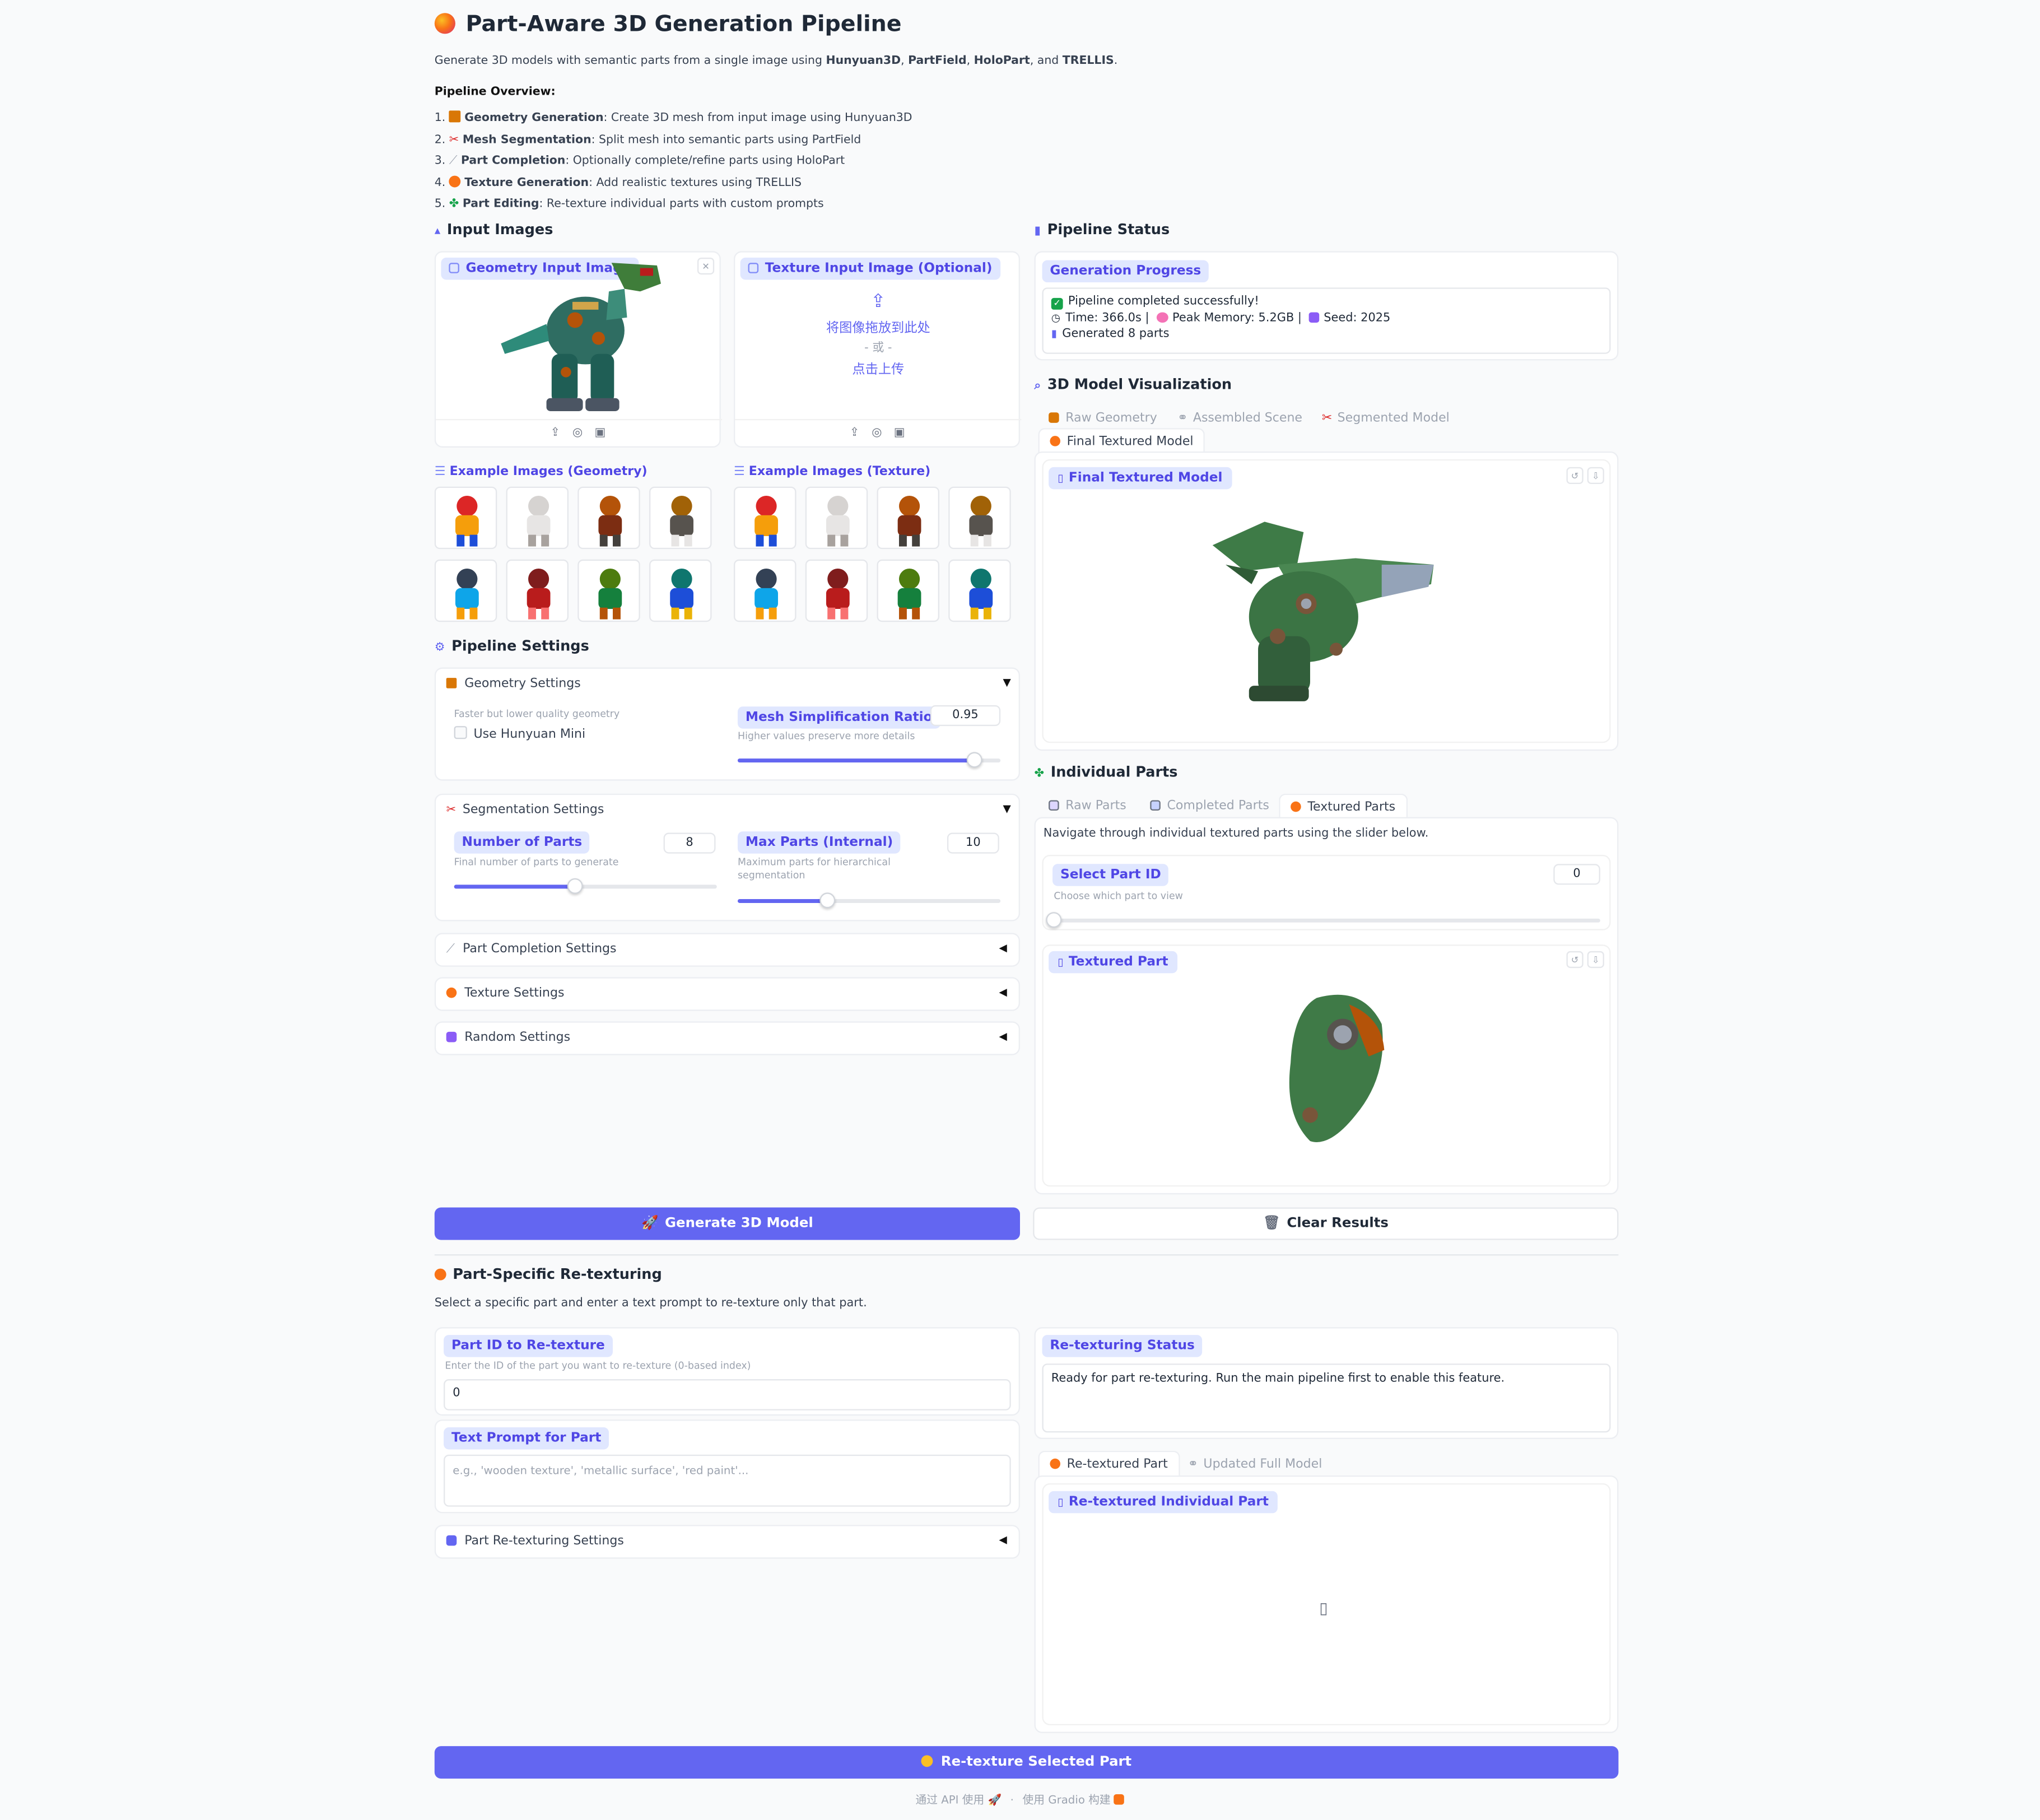 The height and width of the screenshot is (1820, 2040). I want to click on tab-final-textured-model: Final Textured Model, so click(1121, 441).